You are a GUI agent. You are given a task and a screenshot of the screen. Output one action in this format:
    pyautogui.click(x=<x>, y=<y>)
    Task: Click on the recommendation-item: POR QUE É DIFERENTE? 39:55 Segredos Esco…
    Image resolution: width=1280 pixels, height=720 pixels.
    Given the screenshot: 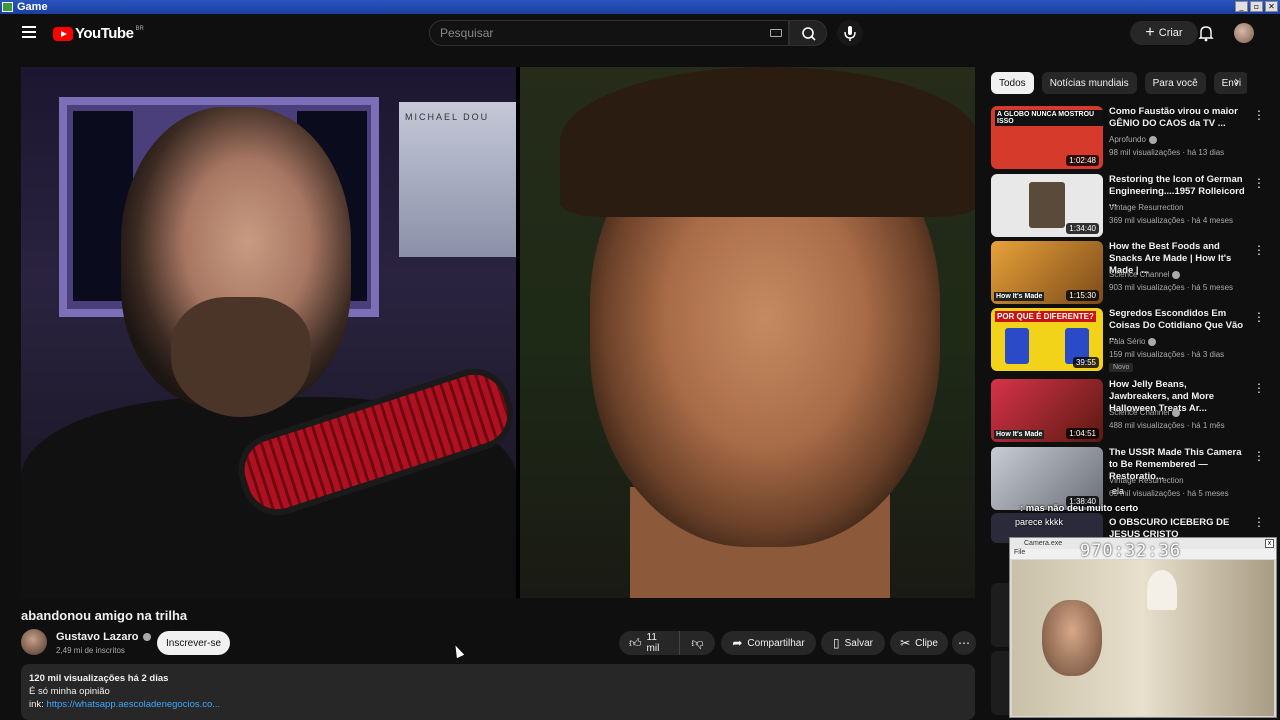 What is the action you would take?
    pyautogui.click(x=1130, y=340)
    